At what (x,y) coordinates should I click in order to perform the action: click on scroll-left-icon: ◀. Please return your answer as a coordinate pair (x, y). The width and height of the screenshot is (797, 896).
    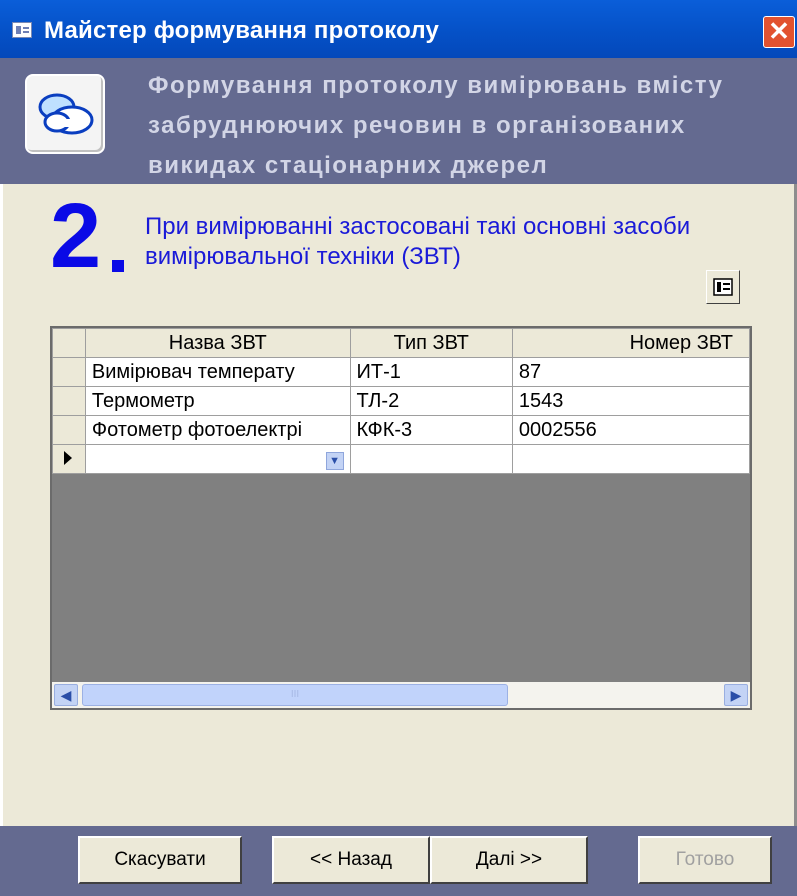
    Looking at the image, I should click on (66, 695).